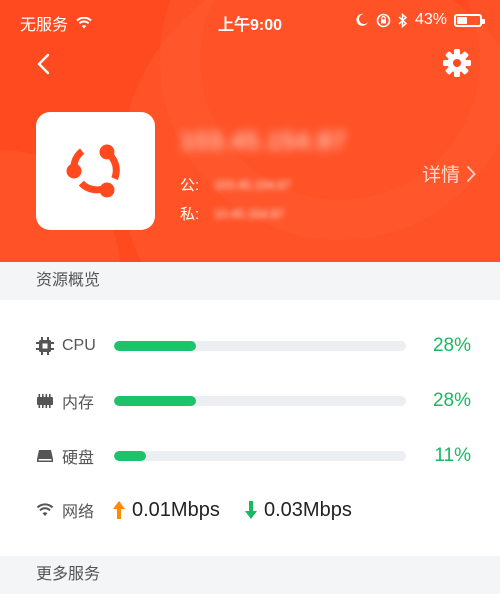 This screenshot has height=594, width=500. Describe the element at coordinates (362, 19) in the screenshot. I see `moon-icon` at that location.